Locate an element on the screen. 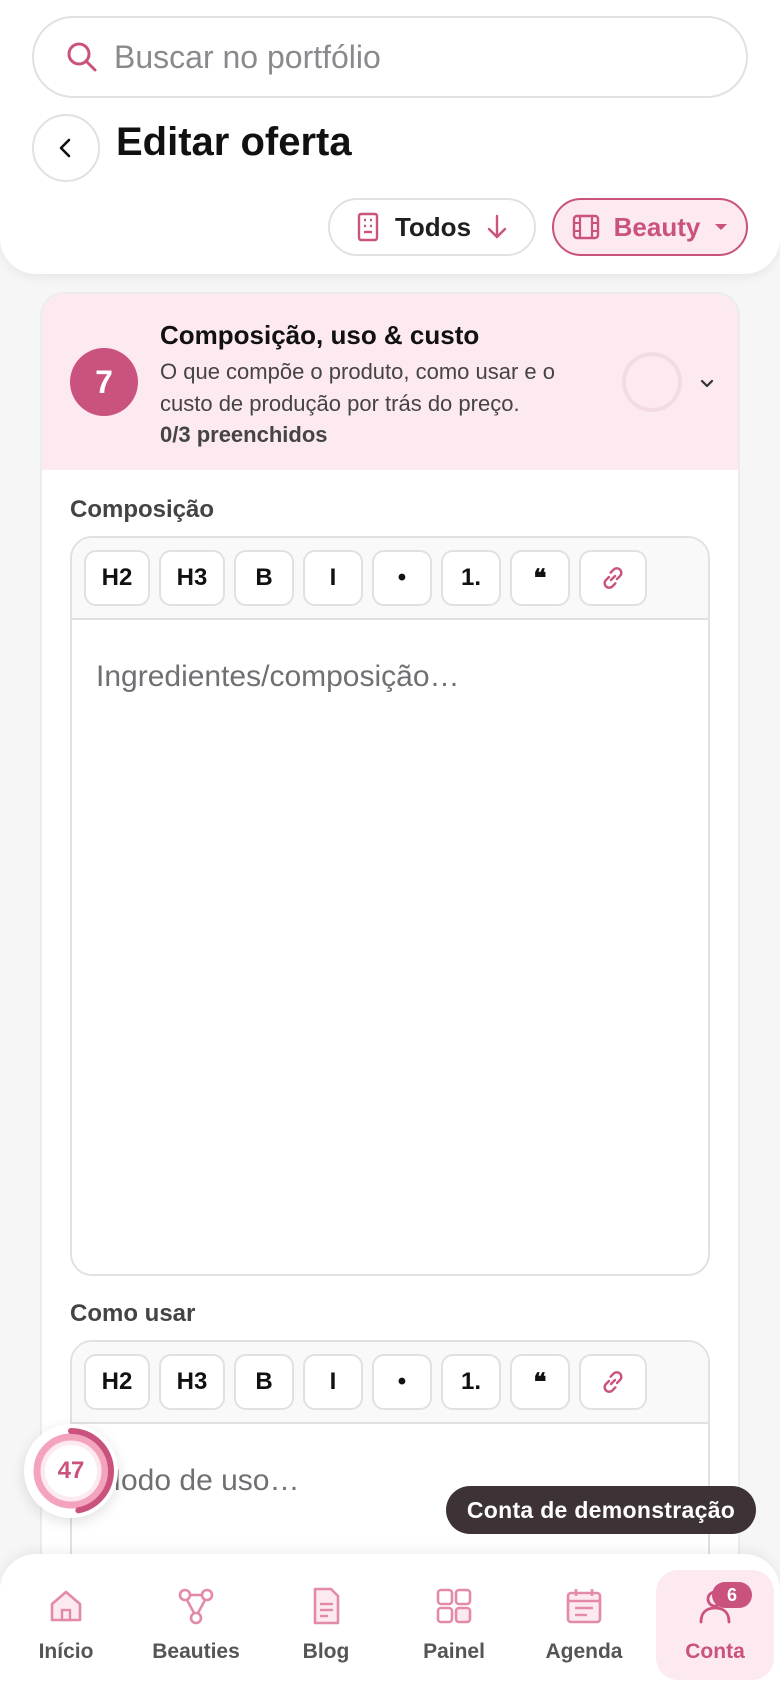 The height and width of the screenshot is (1688, 780). search-bar is located at coordinates (390, 57).